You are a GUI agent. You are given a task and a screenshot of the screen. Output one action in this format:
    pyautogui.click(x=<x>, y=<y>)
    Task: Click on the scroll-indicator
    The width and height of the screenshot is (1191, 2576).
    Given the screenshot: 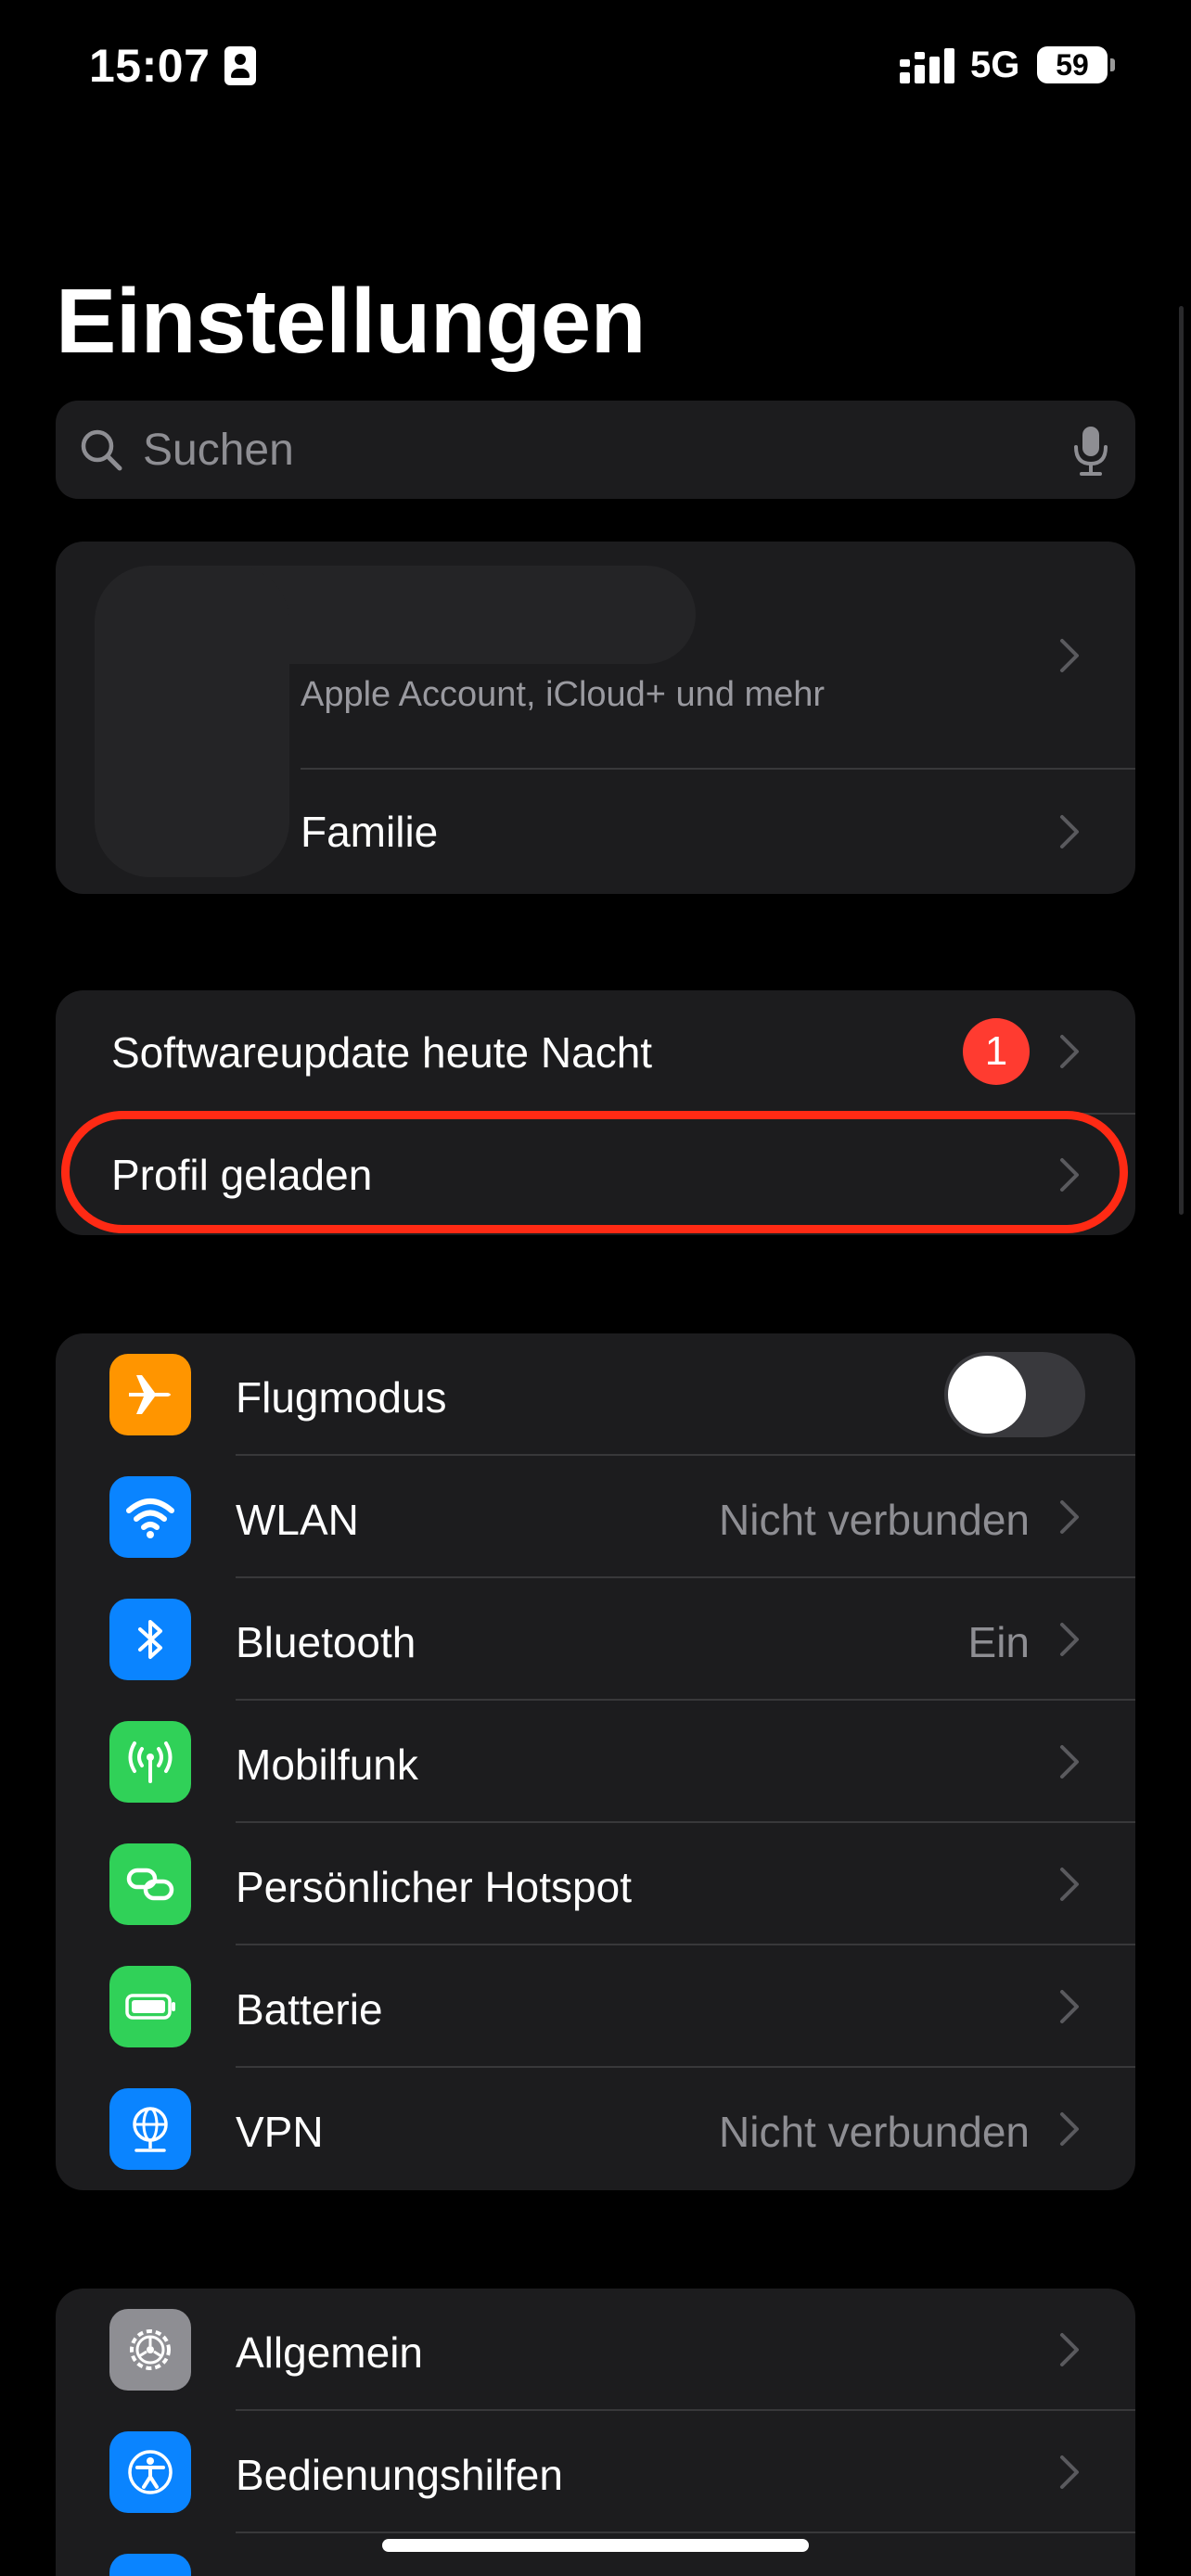 What is the action you would take?
    pyautogui.click(x=1181, y=760)
    